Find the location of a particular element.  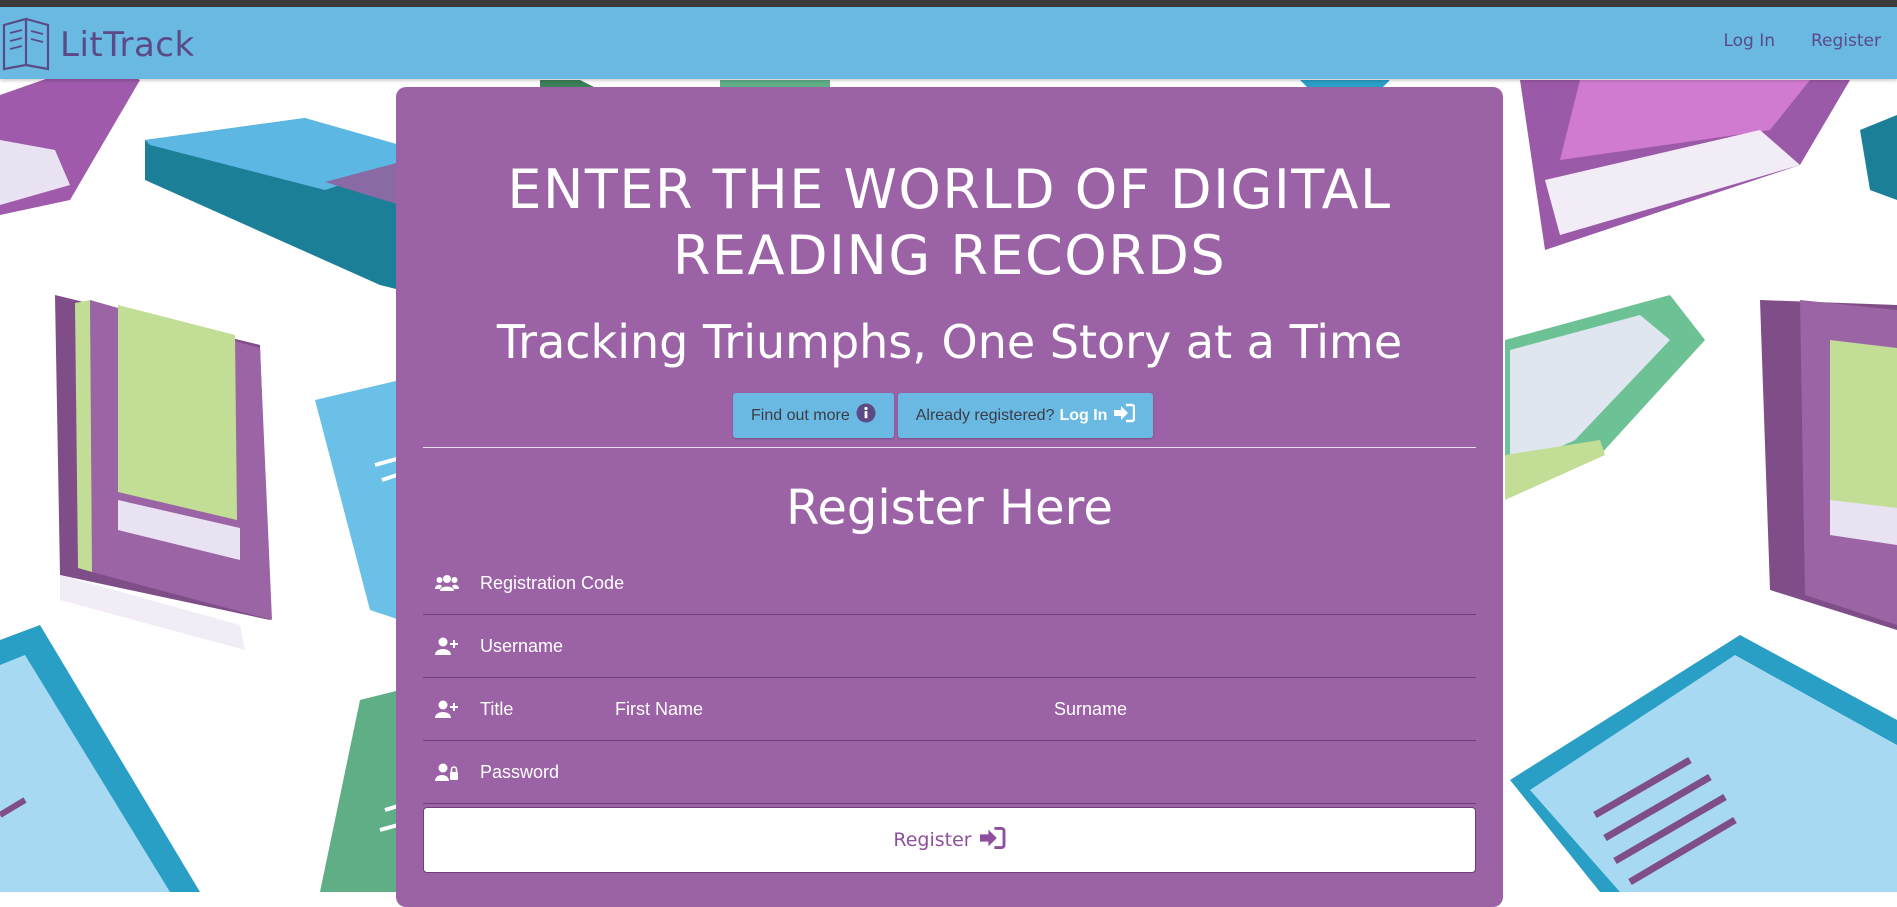

nav-register-link: Register is located at coordinates (1846, 41).